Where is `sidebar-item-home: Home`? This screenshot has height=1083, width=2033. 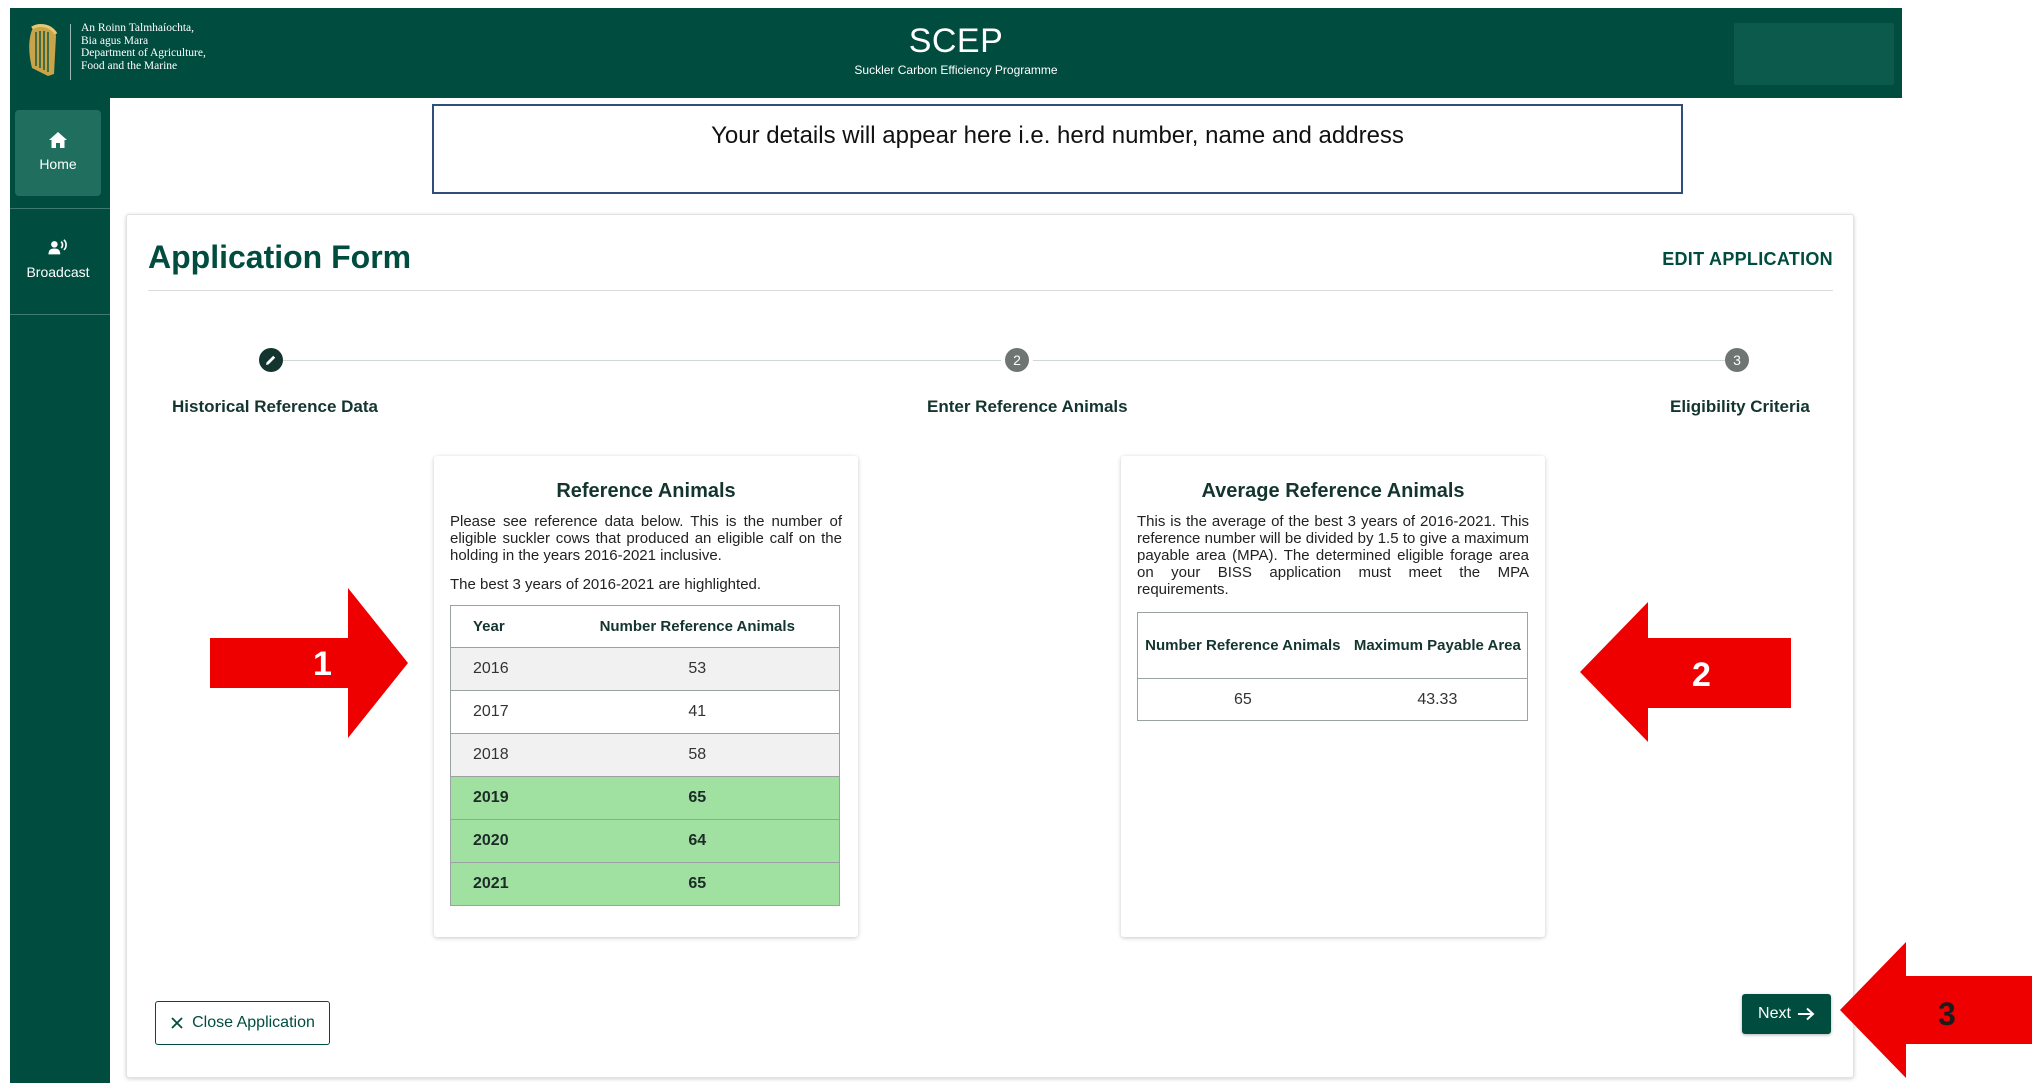 sidebar-item-home: Home is located at coordinates (58, 153).